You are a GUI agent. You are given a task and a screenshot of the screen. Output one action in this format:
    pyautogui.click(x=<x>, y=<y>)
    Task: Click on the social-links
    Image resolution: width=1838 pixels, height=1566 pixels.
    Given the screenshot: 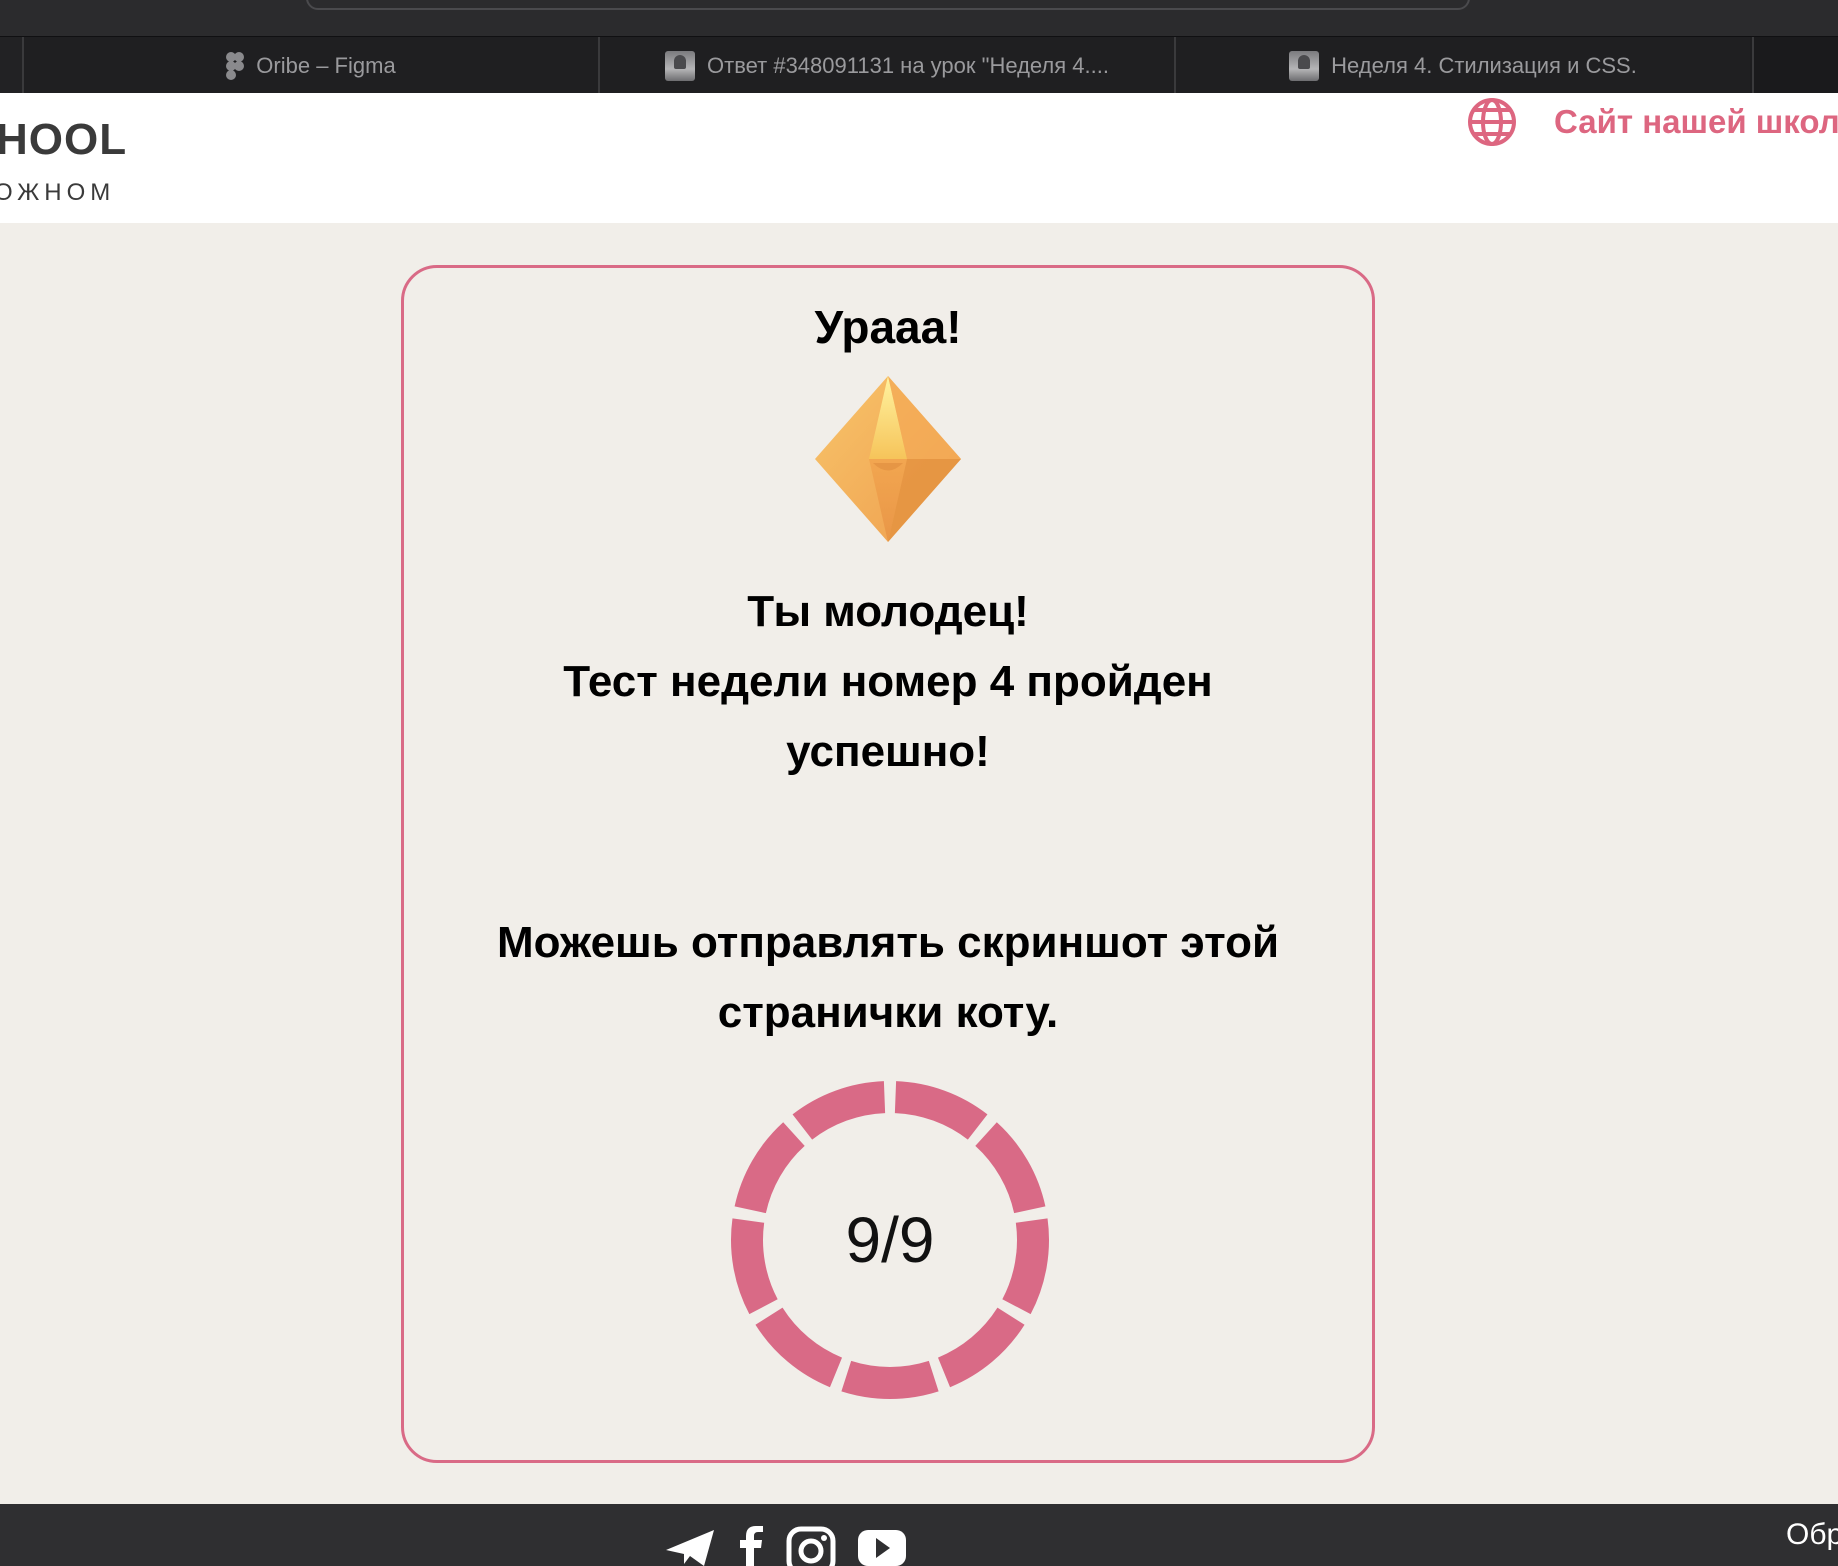 What is the action you would take?
    pyautogui.click(x=786, y=1546)
    